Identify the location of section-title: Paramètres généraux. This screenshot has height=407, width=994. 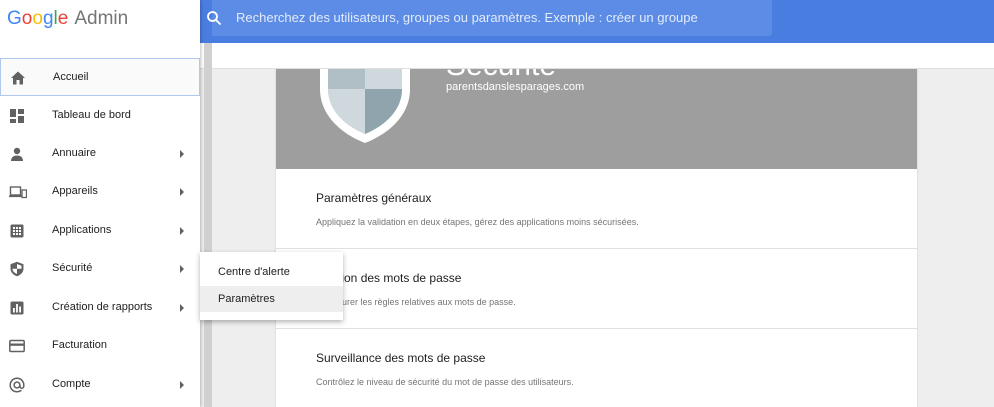
(374, 198).